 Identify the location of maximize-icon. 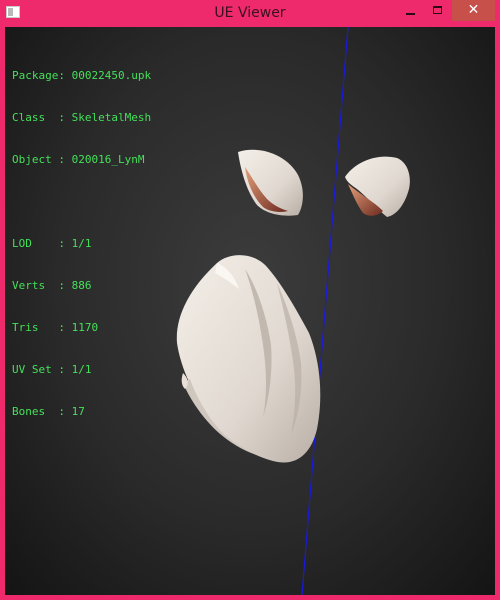
(437, 10).